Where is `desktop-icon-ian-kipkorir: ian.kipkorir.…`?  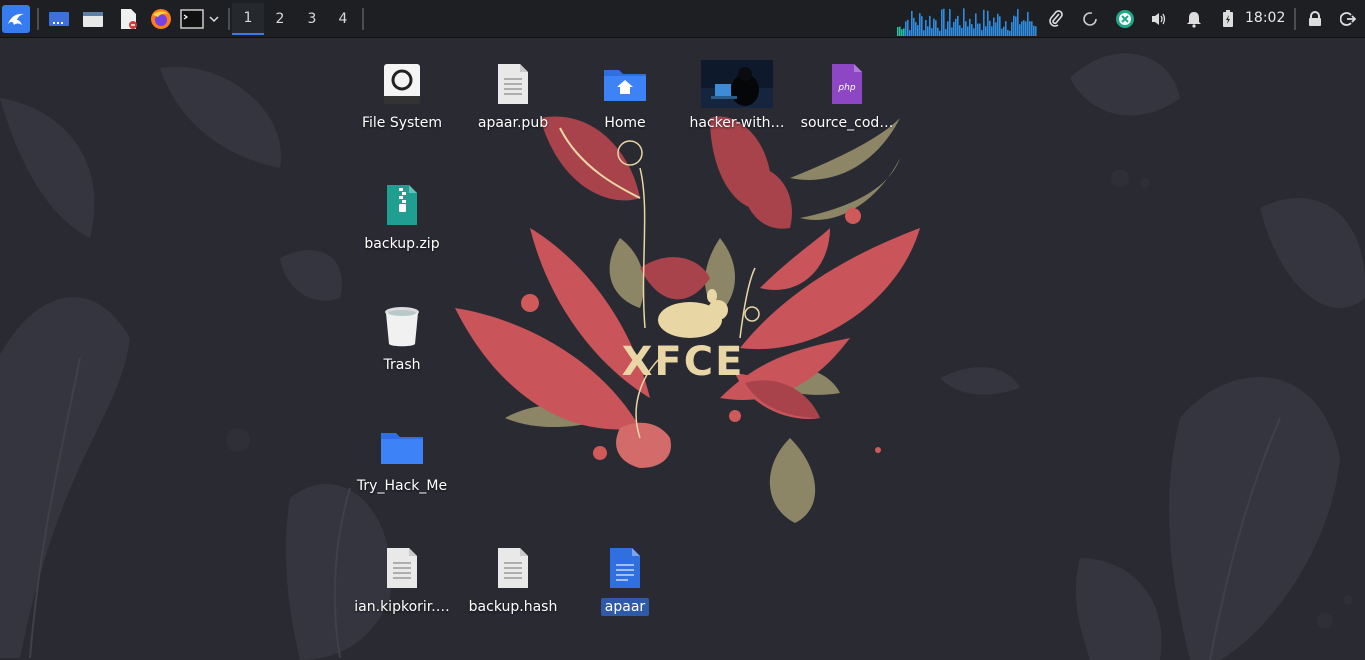
desktop-icon-ian-kipkorir: ian.kipkorir.… is located at coordinates (402, 589).